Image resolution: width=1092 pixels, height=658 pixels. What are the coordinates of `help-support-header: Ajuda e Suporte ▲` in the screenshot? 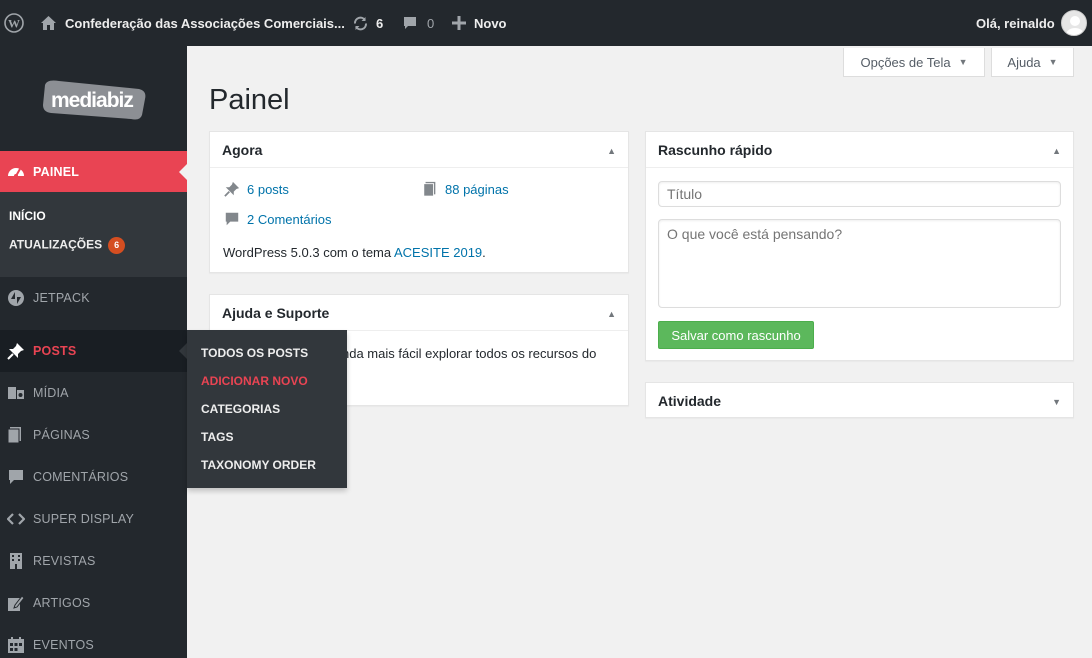 It's located at (419, 313).